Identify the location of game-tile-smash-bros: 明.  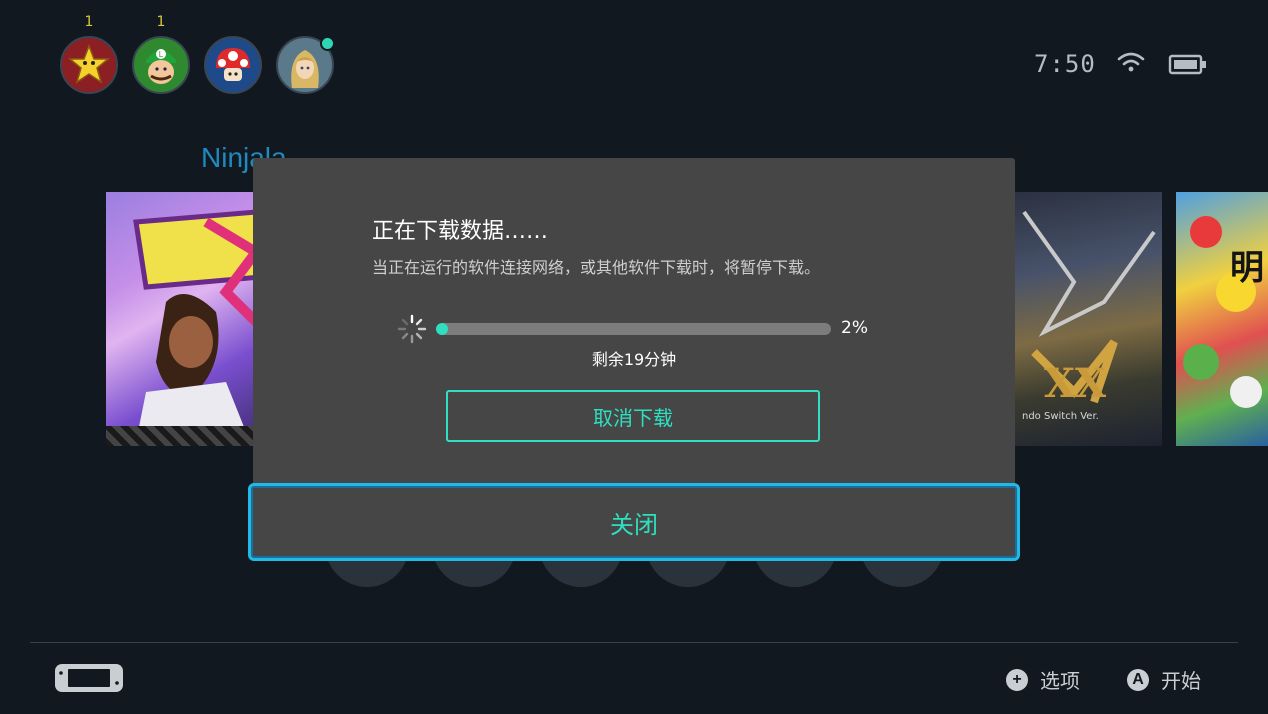
(1222, 319).